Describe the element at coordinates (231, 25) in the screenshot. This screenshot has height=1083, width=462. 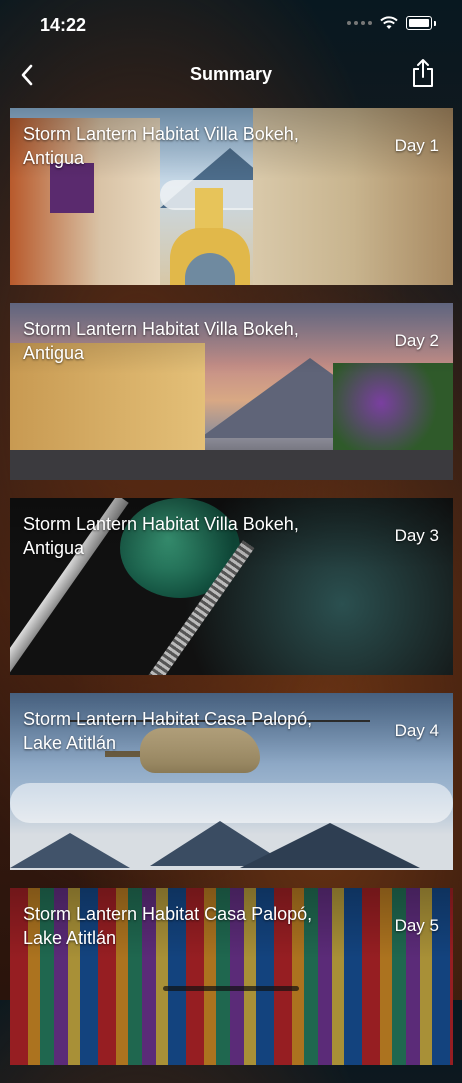
I see `status-bar: 14:22` at that location.